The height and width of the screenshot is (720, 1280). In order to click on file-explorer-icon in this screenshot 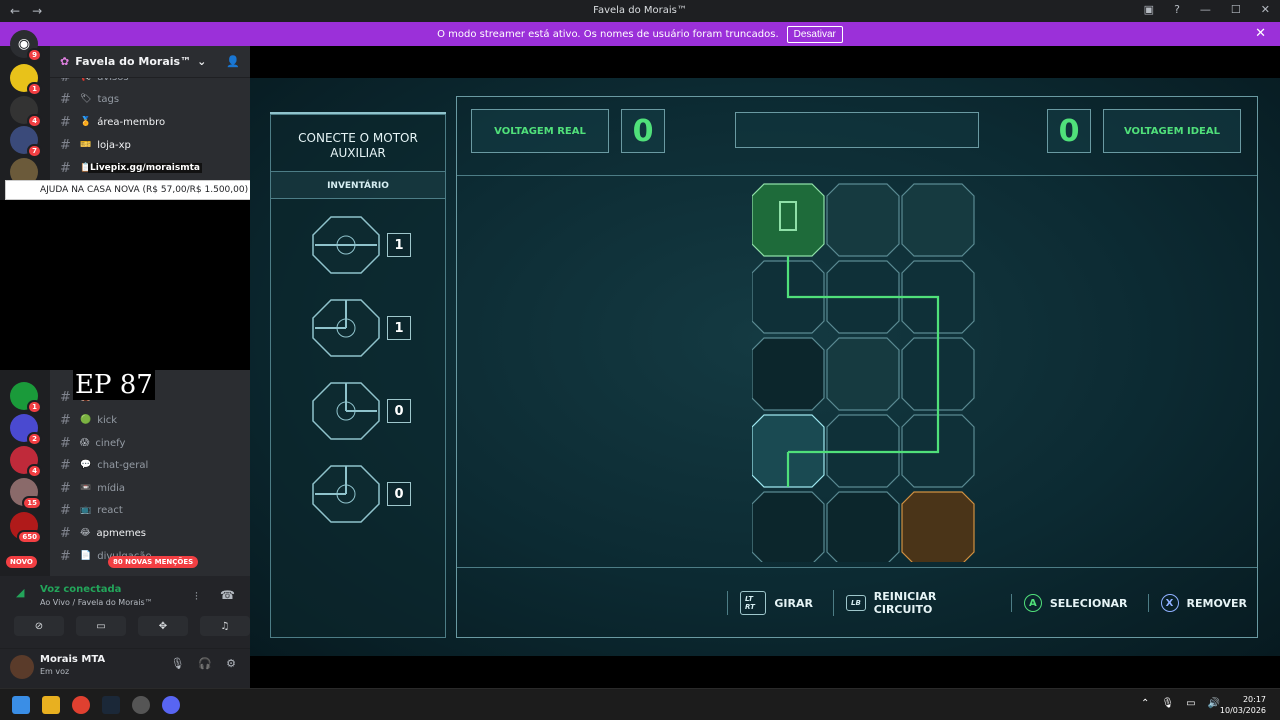, I will do `click(51, 705)`.